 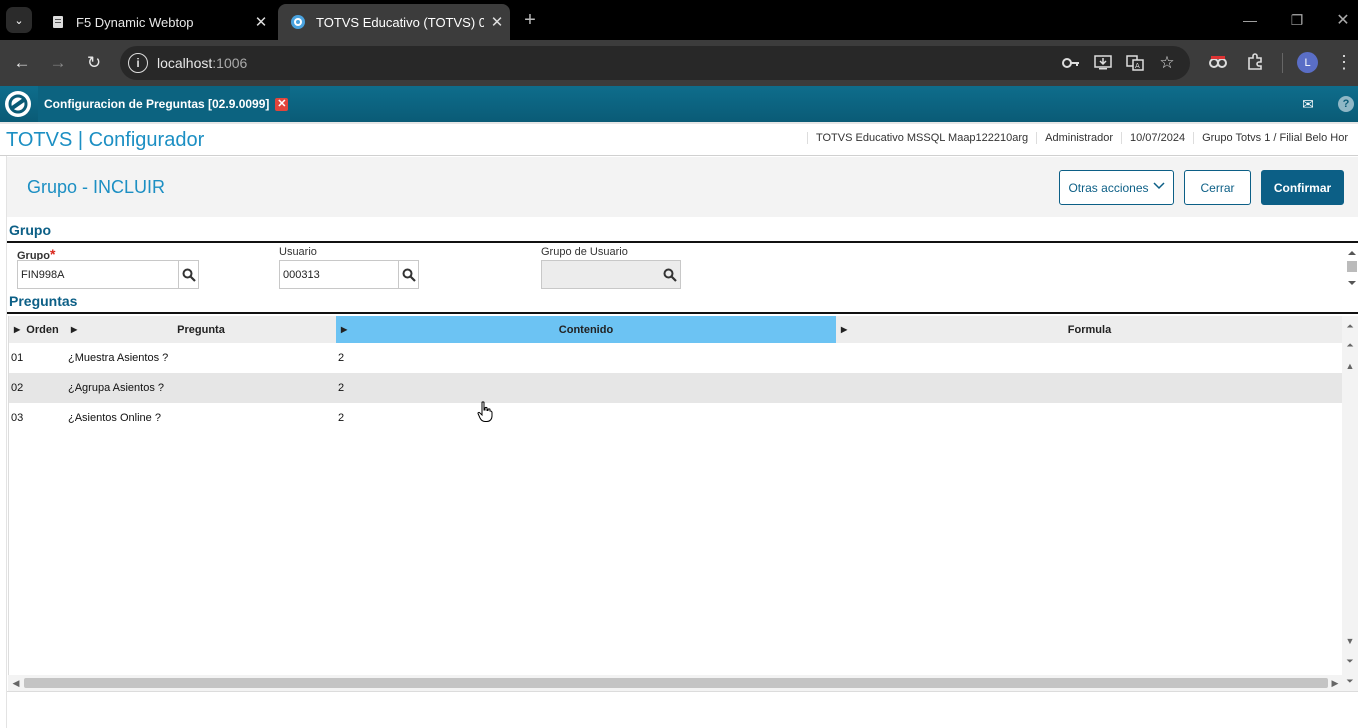 I want to click on url-host: localhost, so click(x=185, y=63).